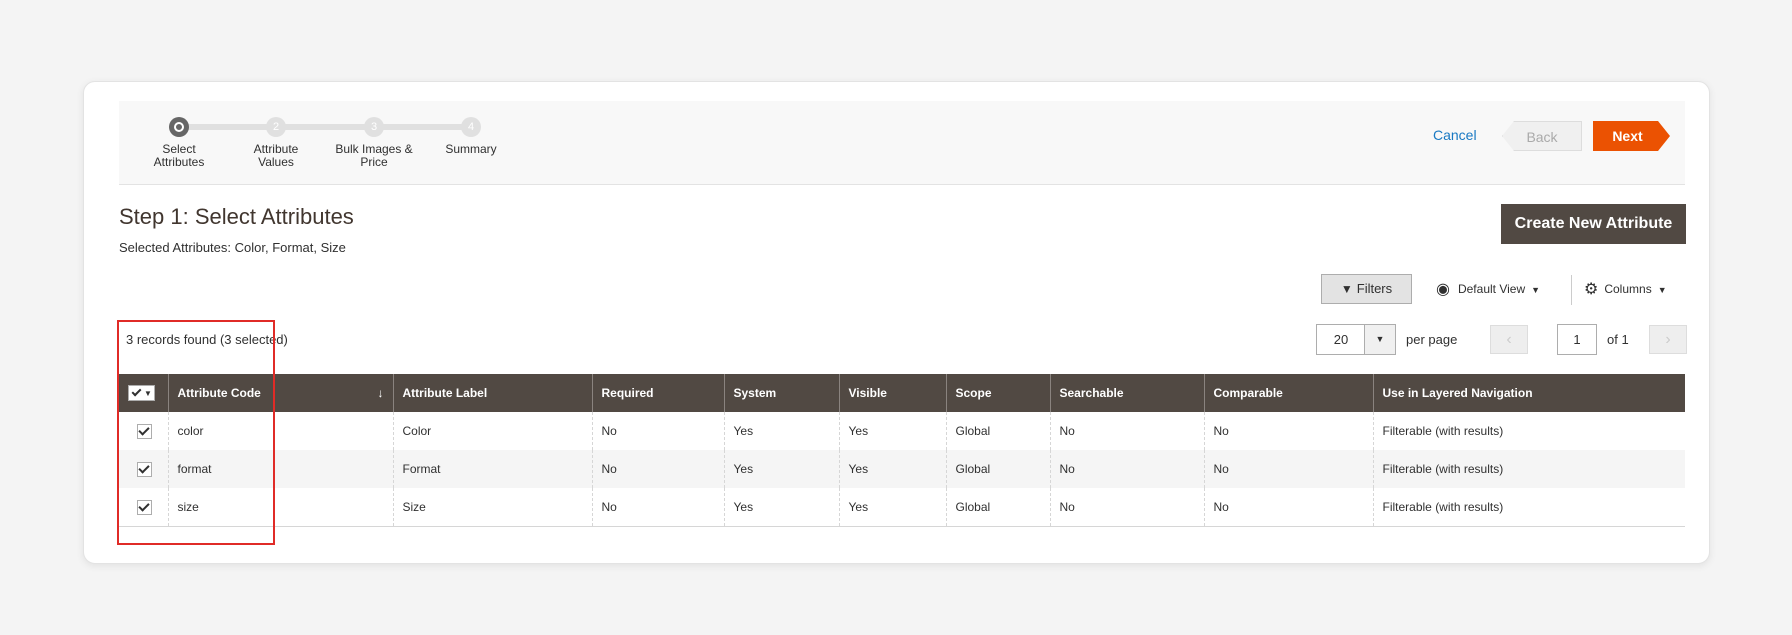 Image resolution: width=1792 pixels, height=635 pixels. I want to click on eye-icon: ◉, so click(1443, 289).